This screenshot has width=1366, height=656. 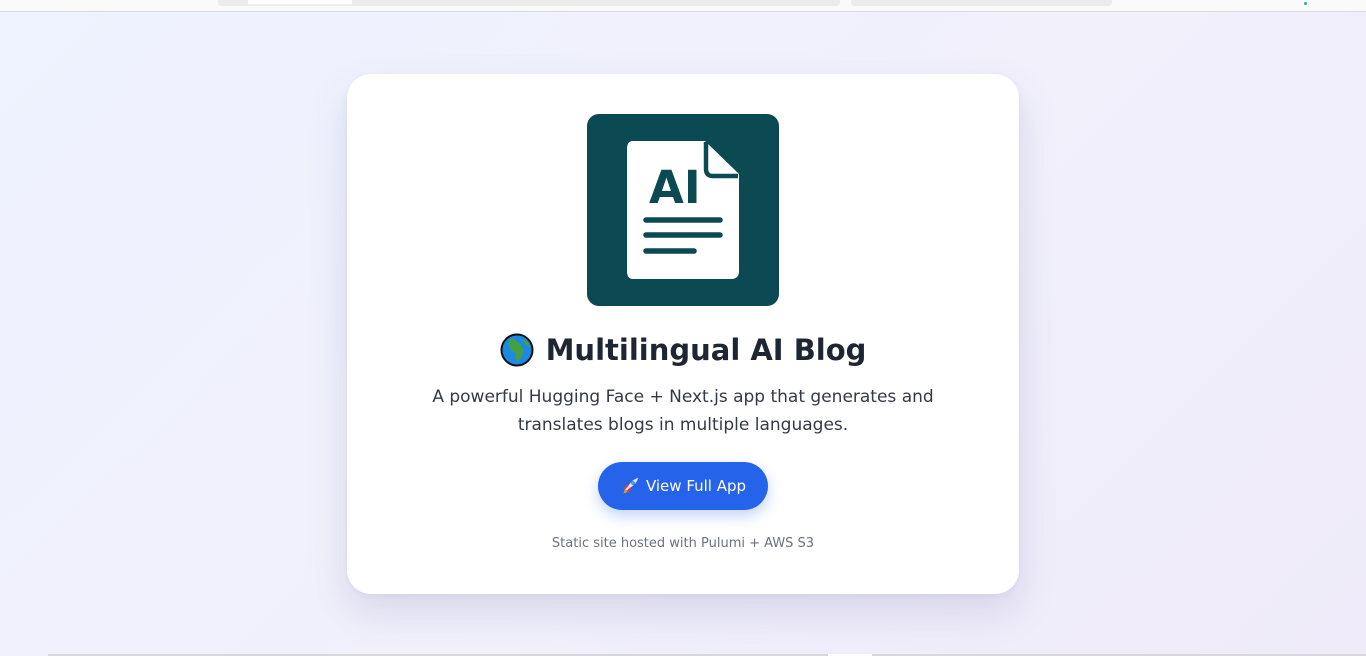 I want to click on hosting-note: Static site hosted with Pulumi + AWS S3, so click(x=683, y=543).